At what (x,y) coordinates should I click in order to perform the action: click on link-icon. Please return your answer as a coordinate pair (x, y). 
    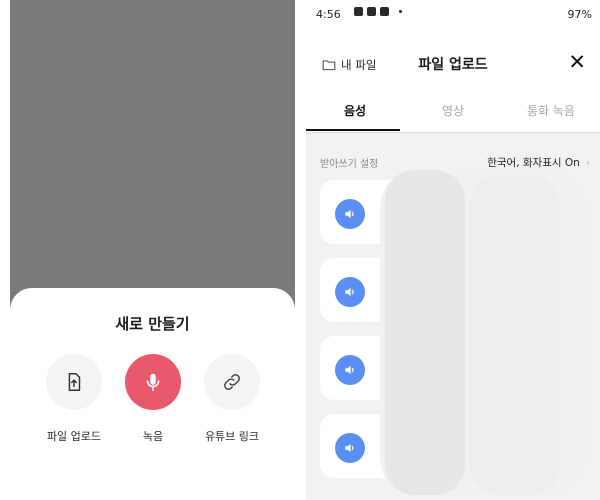
    Looking at the image, I should click on (232, 382).